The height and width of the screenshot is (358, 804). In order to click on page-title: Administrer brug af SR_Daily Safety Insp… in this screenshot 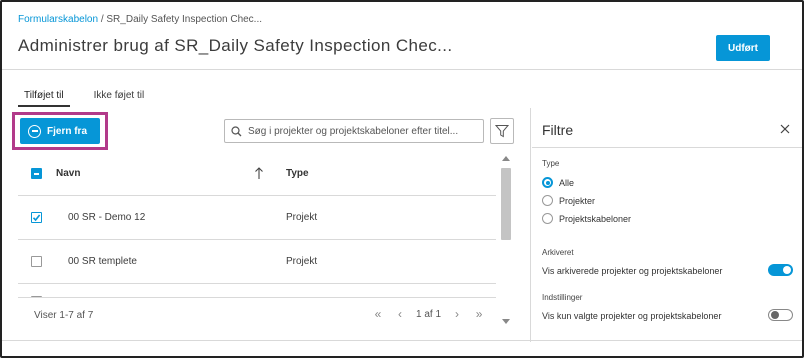, I will do `click(235, 45)`.